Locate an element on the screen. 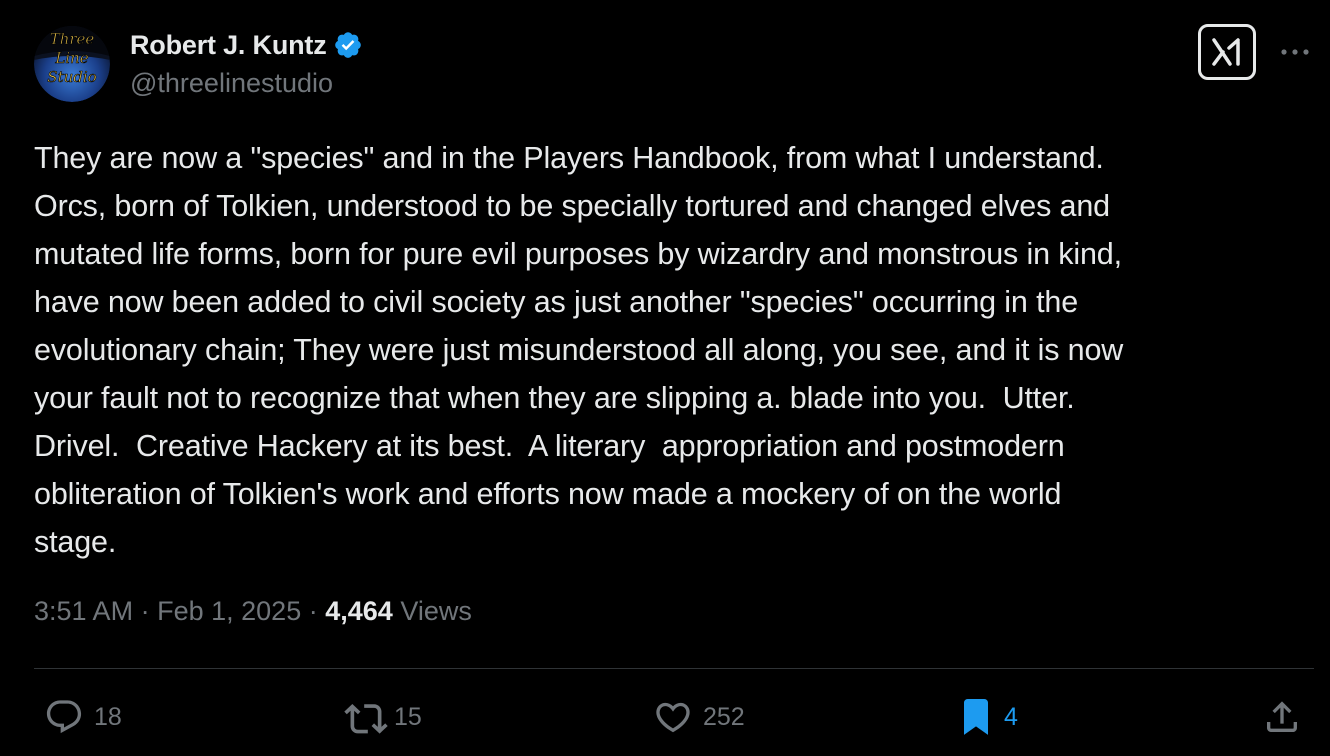  like-count: 252 is located at coordinates (724, 716).